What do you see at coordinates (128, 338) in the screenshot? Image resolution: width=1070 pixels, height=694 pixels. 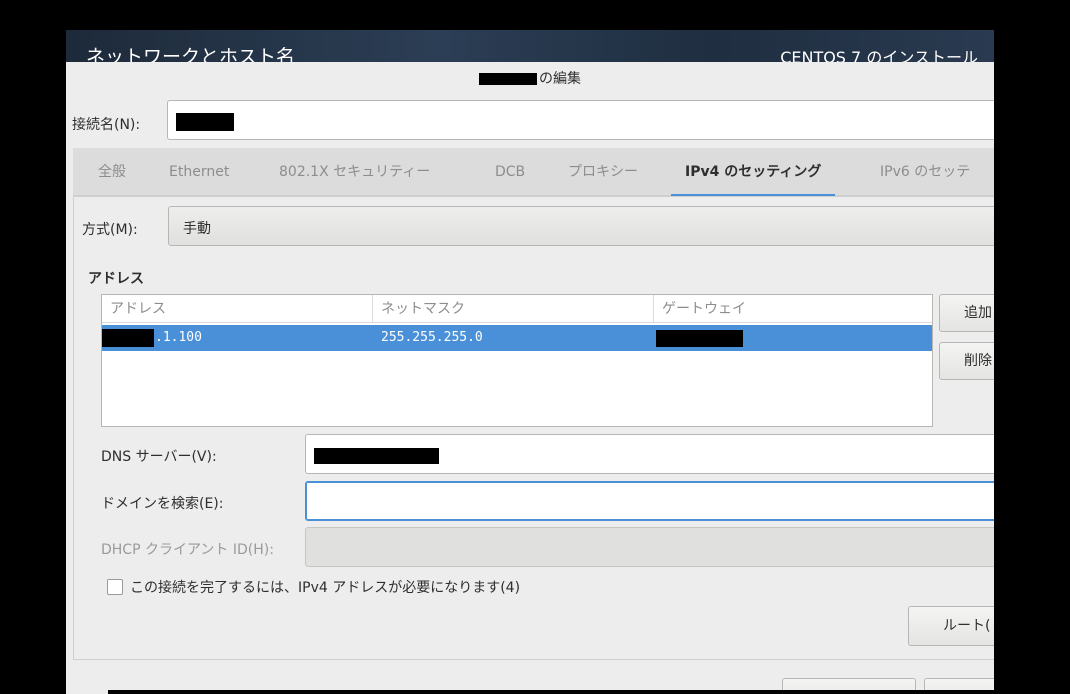 I see `redacted-address-prefix` at bounding box center [128, 338].